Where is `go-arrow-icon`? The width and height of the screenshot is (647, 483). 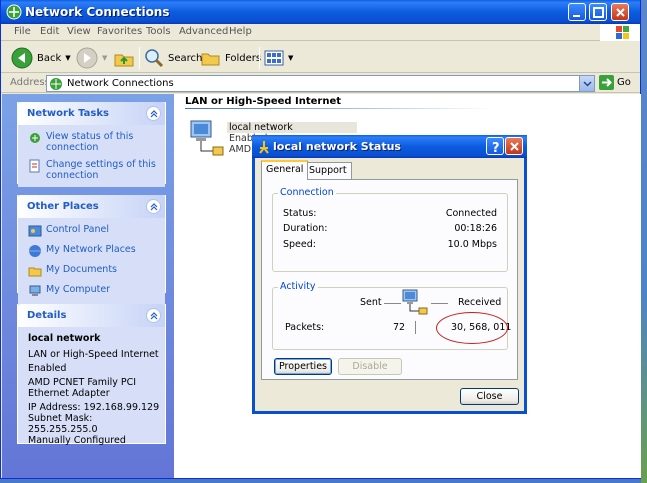
go-arrow-icon is located at coordinates (606, 82).